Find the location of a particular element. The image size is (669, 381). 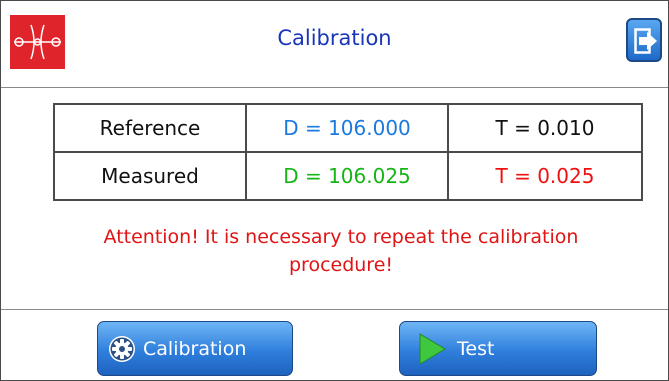

exit-icon is located at coordinates (645, 41).